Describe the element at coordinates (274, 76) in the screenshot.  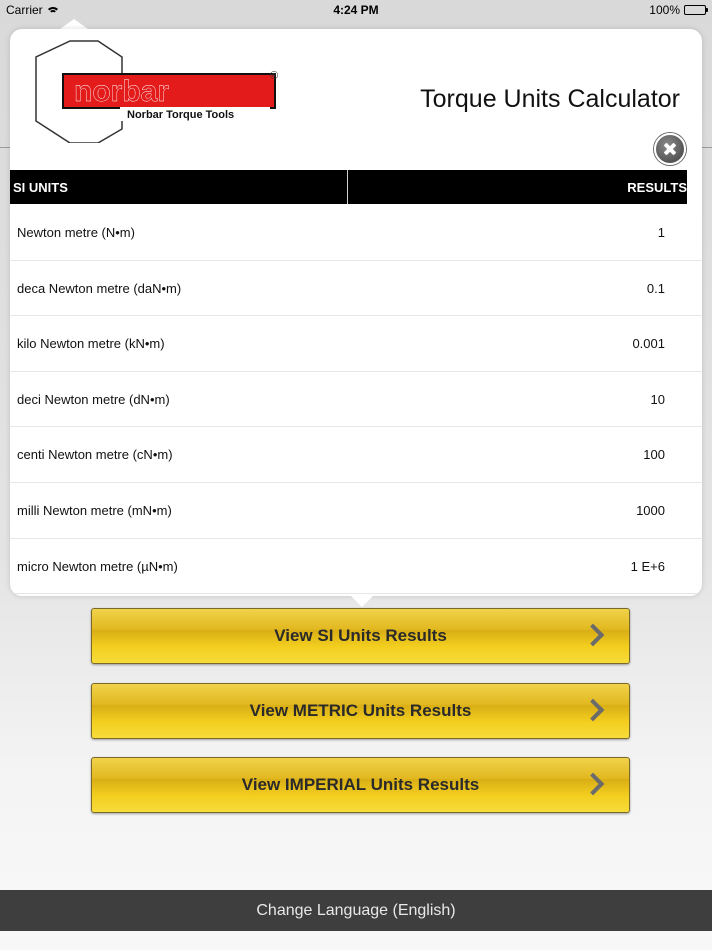
I see `logo-registered-mark: ®` at that location.